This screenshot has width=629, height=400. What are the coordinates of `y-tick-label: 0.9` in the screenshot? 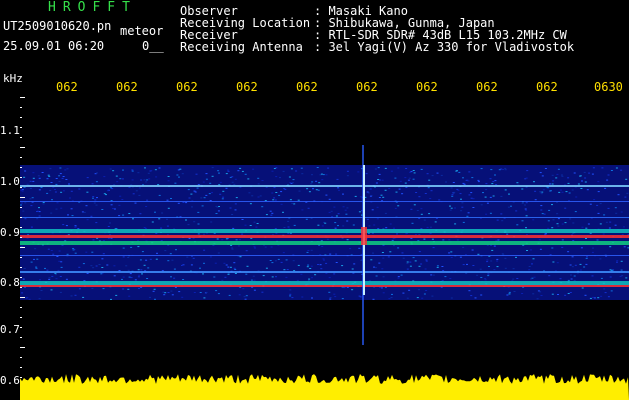 It's located at (10, 232).